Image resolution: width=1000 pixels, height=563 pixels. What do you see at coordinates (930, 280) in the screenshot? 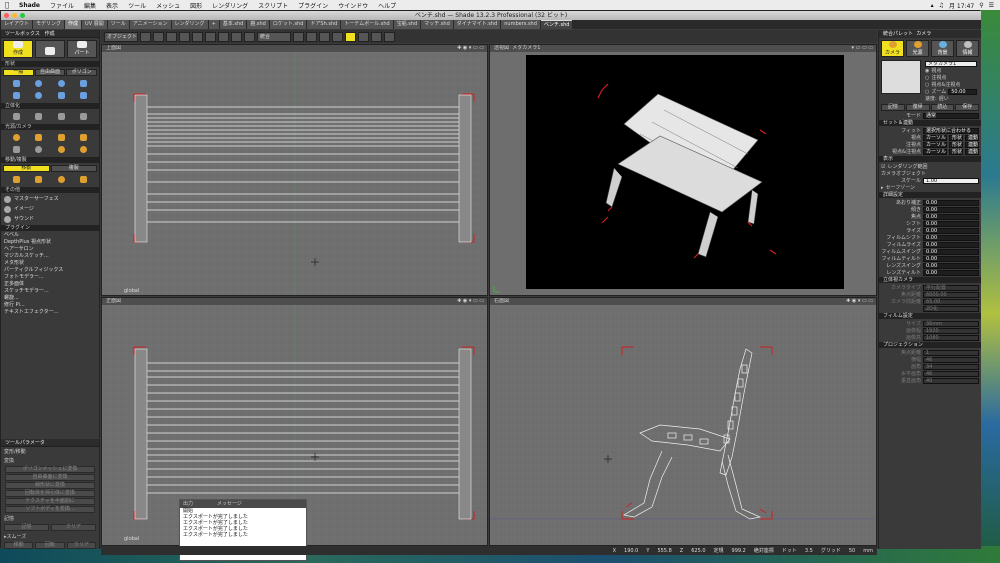
I see `section-stereo: 立体視カメラ` at bounding box center [930, 280].